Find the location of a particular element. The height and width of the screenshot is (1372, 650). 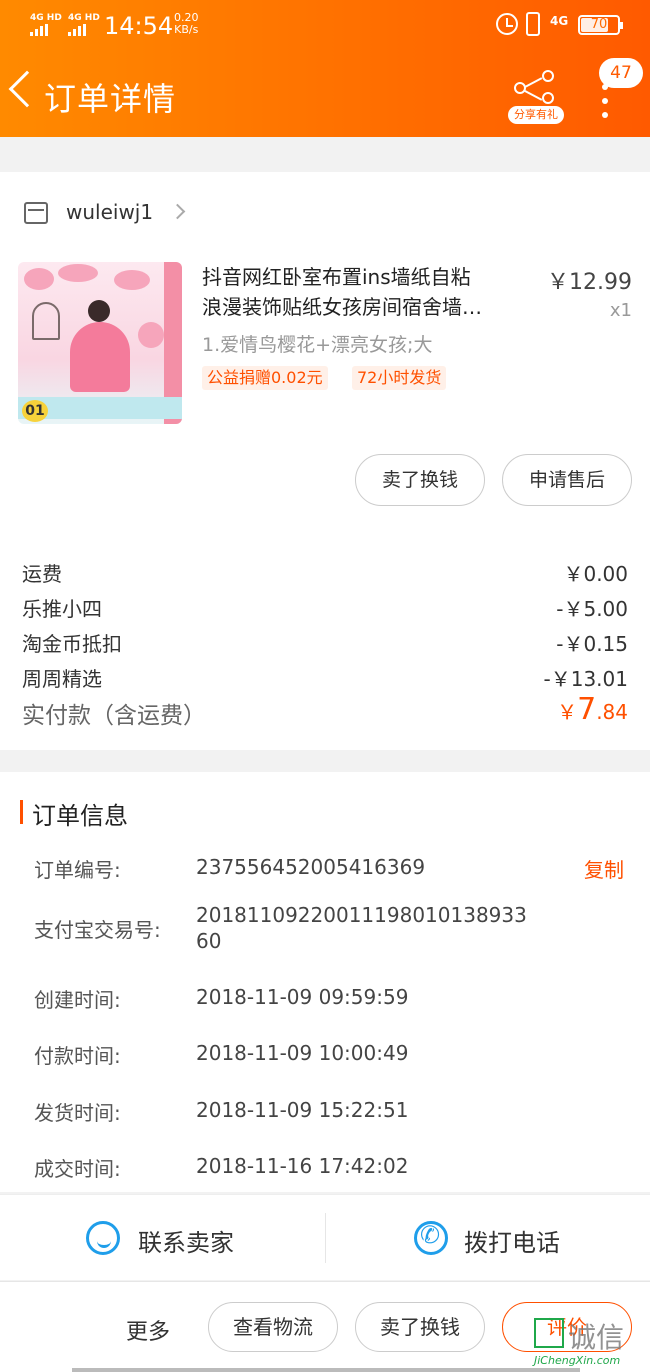

section-accent is located at coordinates (21, 812).